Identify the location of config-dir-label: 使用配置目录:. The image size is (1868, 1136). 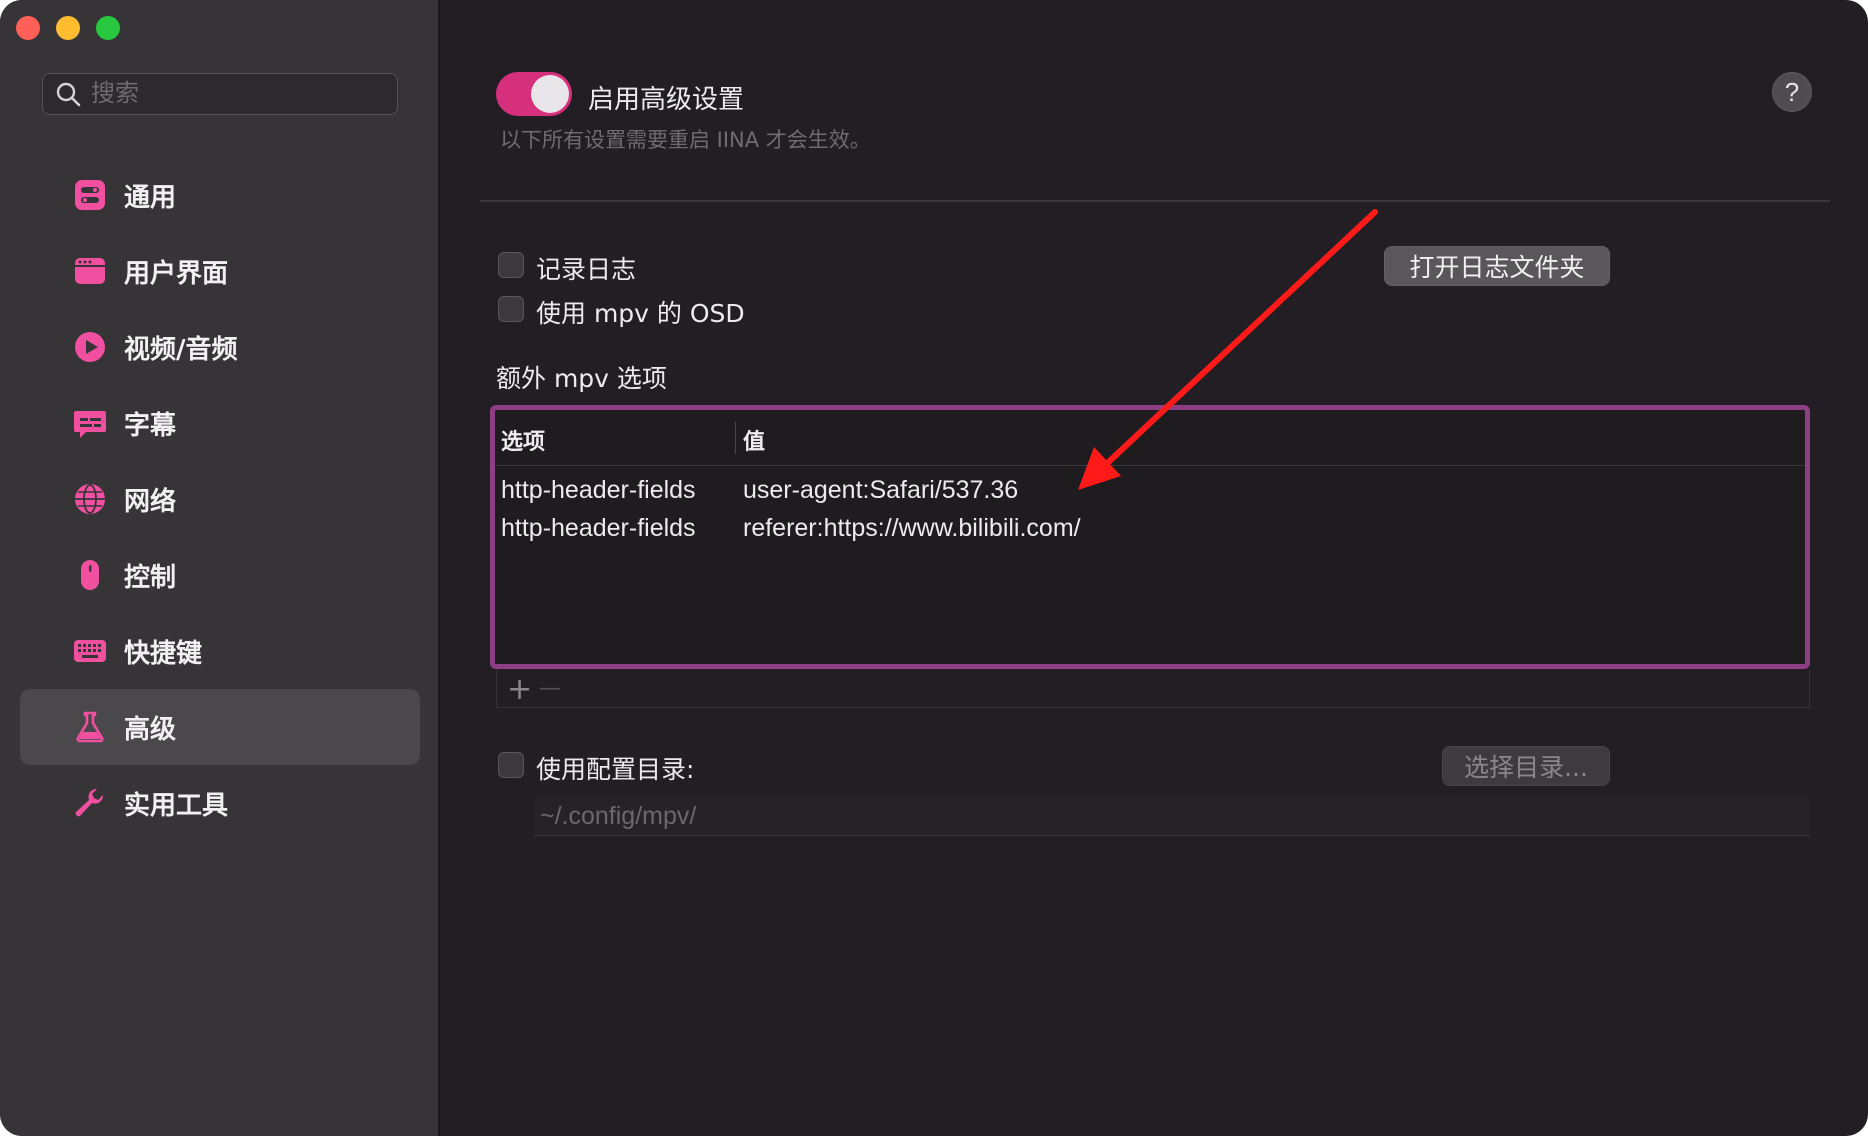
(615, 769).